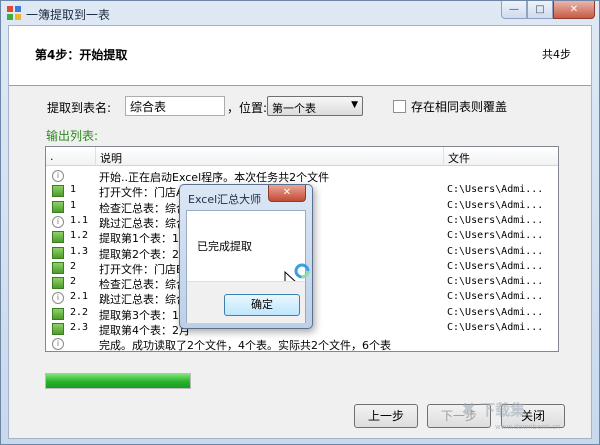  What do you see at coordinates (79, 312) in the screenshot?
I see `row-index: 2.2` at bounding box center [79, 312].